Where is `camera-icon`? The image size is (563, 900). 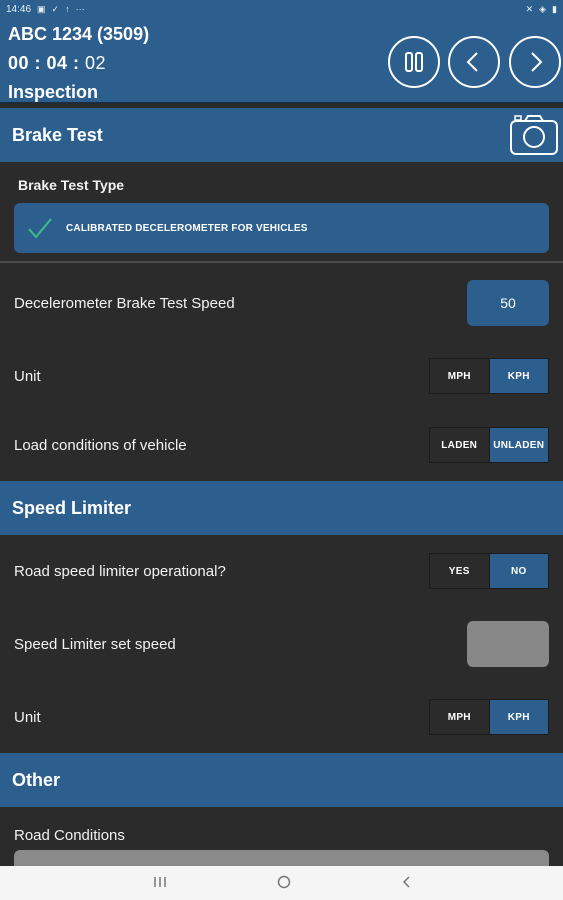
camera-icon is located at coordinates (534, 135).